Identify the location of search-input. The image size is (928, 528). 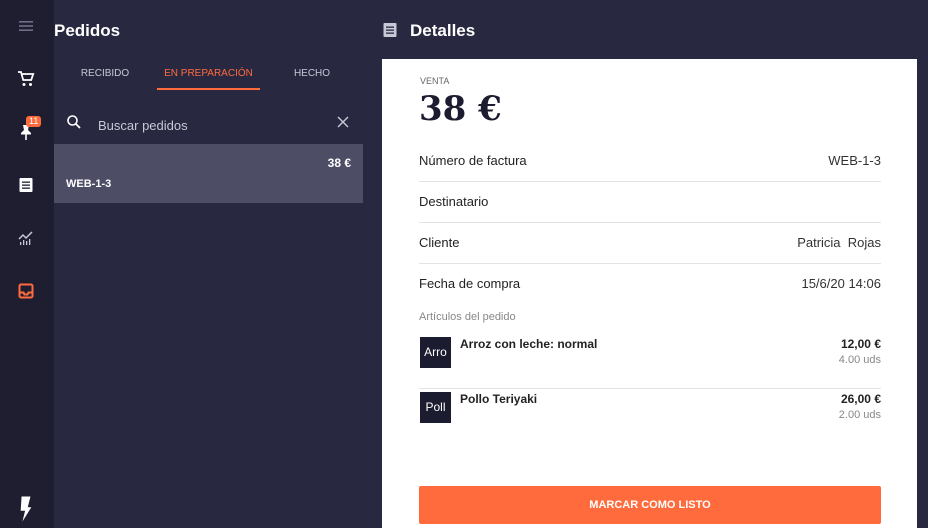
(208, 125).